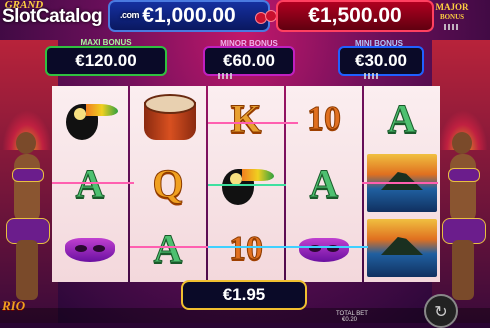 The image size is (490, 328). Describe the element at coordinates (244, 295) in the screenshot. I see `win-amount: €1.95` at that location.